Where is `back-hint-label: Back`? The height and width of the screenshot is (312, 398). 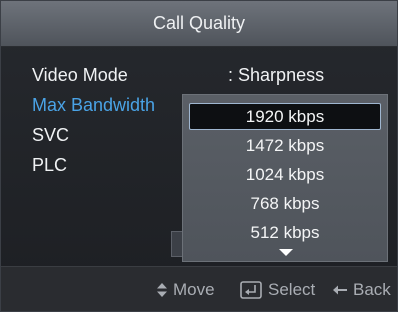 back-hint-label: Back is located at coordinates (372, 289).